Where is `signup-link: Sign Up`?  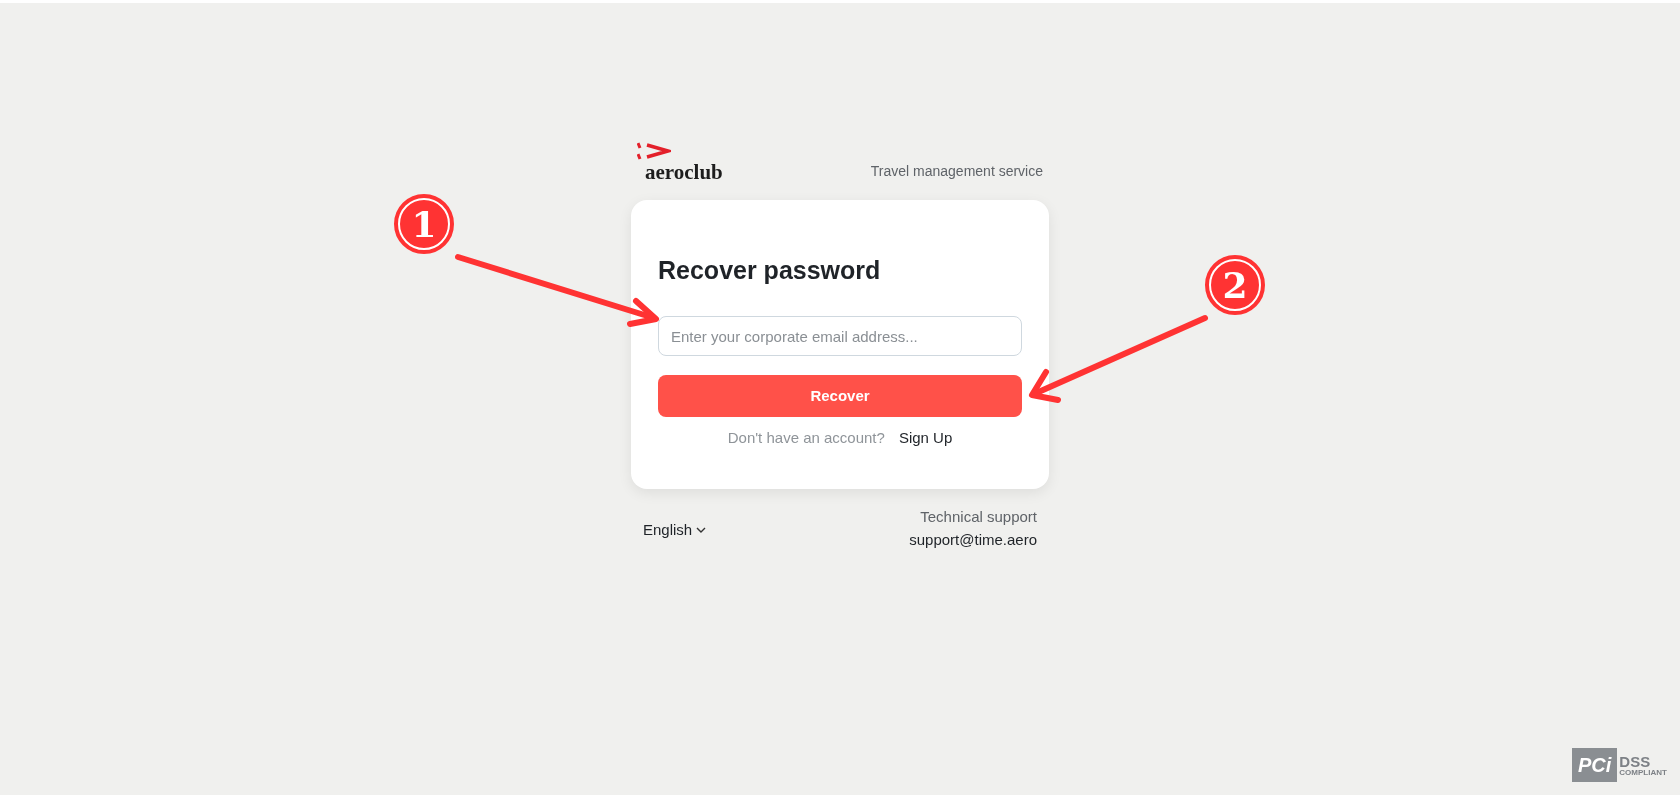 signup-link: Sign Up is located at coordinates (925, 438).